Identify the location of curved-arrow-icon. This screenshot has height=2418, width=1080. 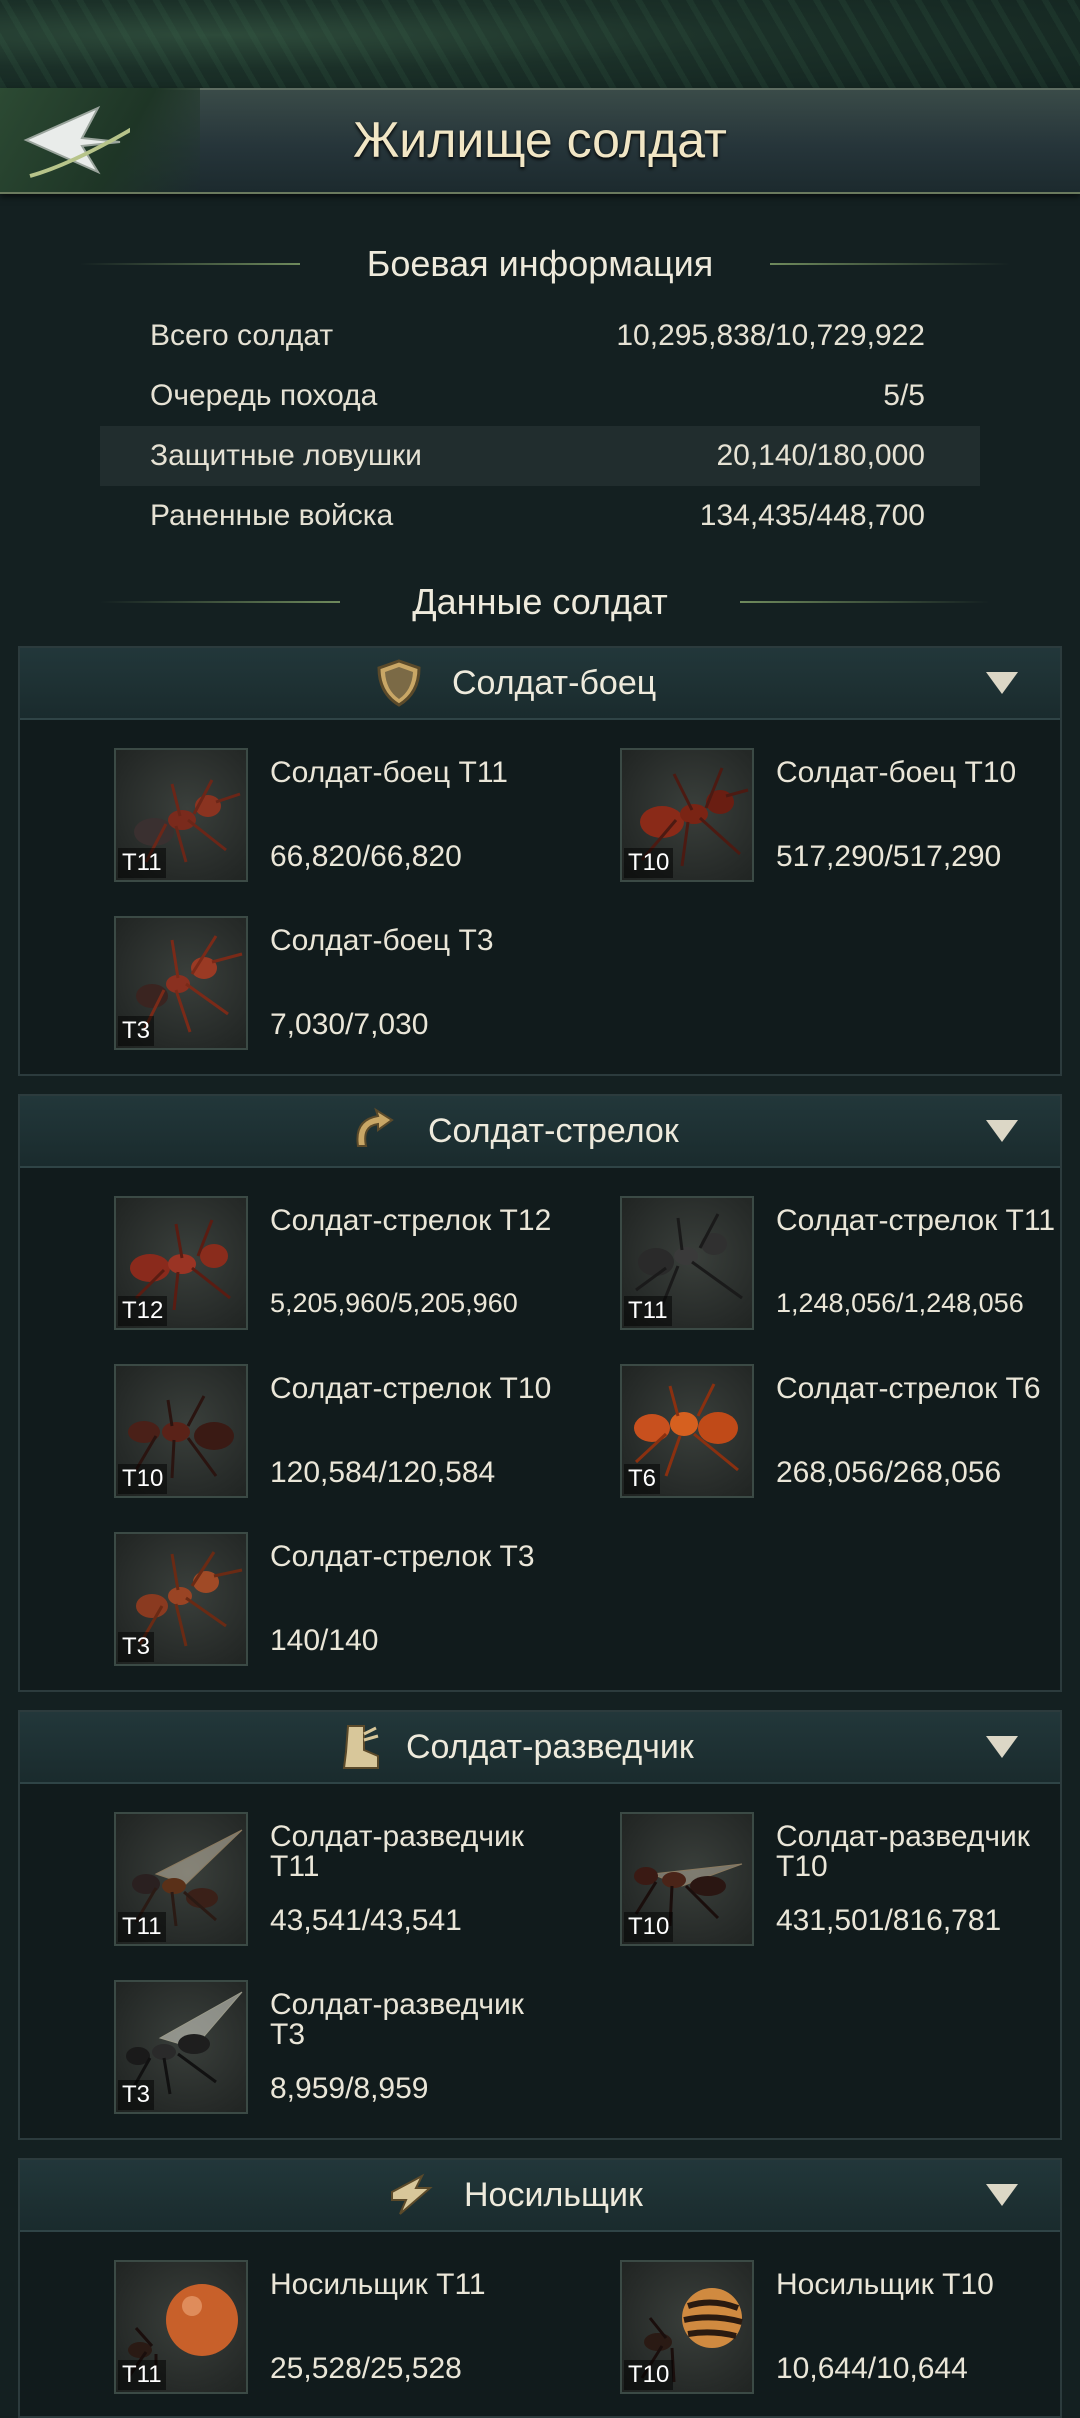
(375, 1127).